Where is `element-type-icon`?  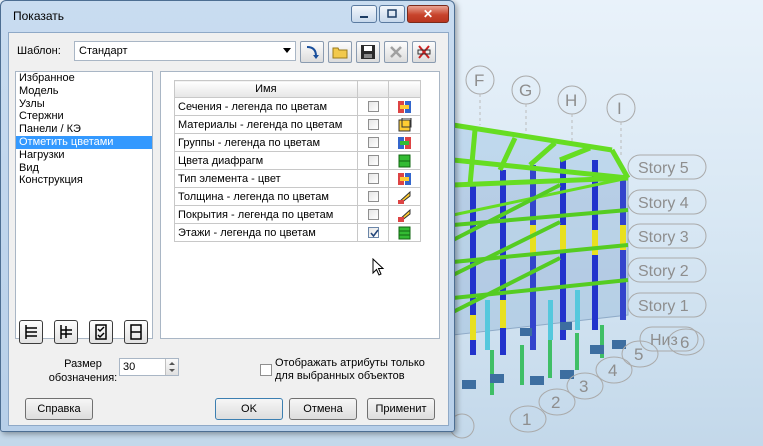 element-type-icon is located at coordinates (405, 178).